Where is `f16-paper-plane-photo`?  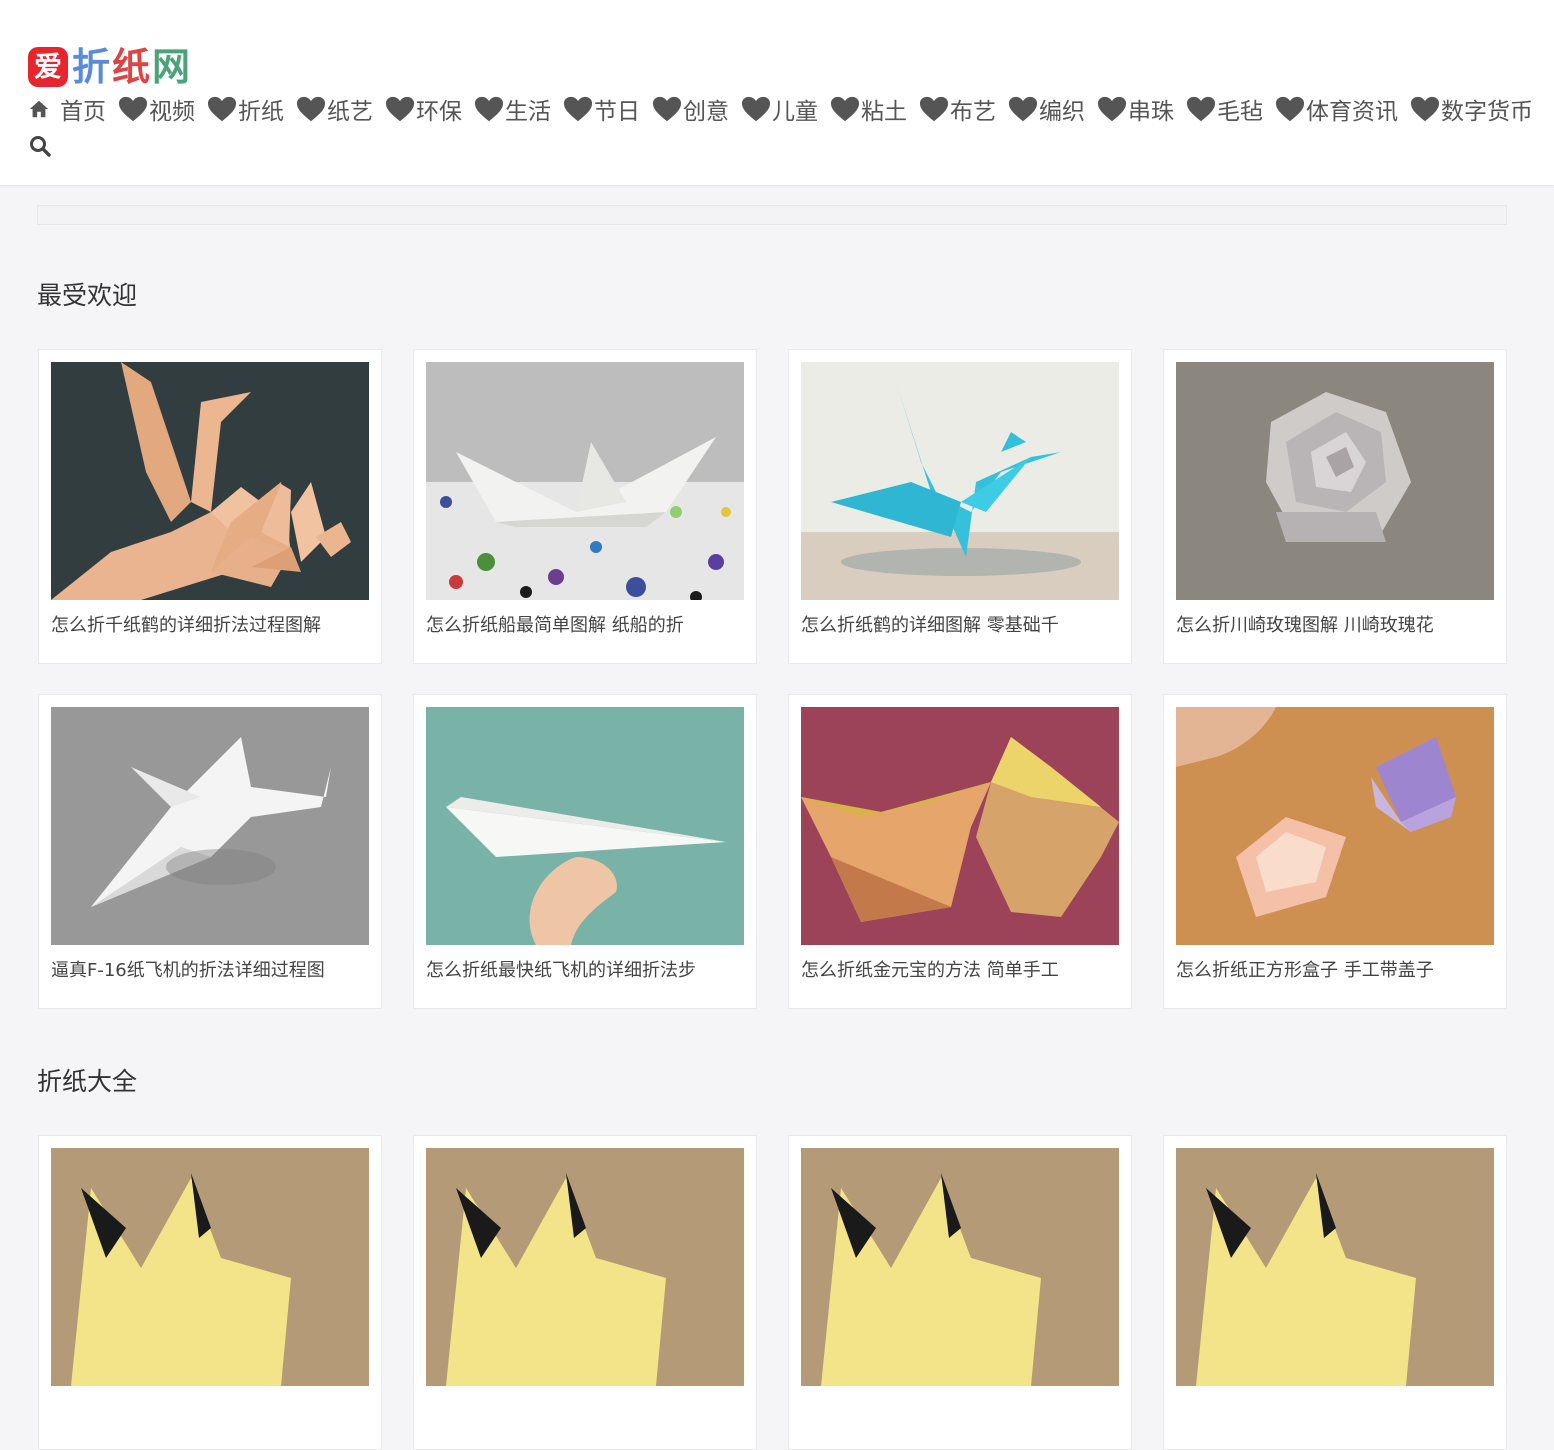 f16-paper-plane-photo is located at coordinates (210, 826).